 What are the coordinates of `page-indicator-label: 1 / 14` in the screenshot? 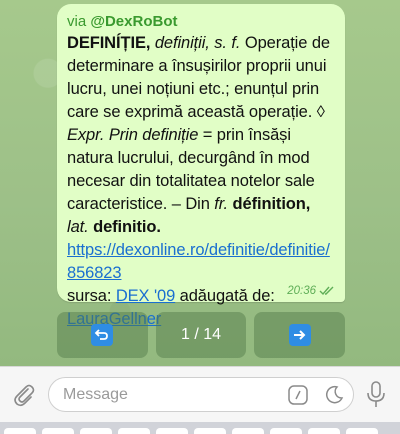 It's located at (201, 334).